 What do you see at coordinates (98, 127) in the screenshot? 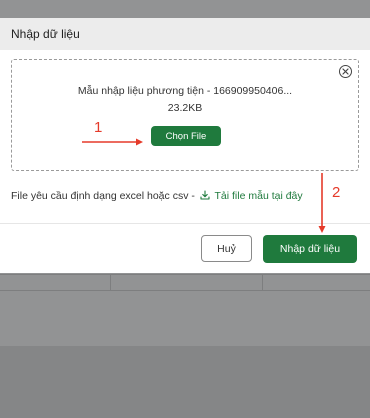
I see `step1-label: 1` at bounding box center [98, 127].